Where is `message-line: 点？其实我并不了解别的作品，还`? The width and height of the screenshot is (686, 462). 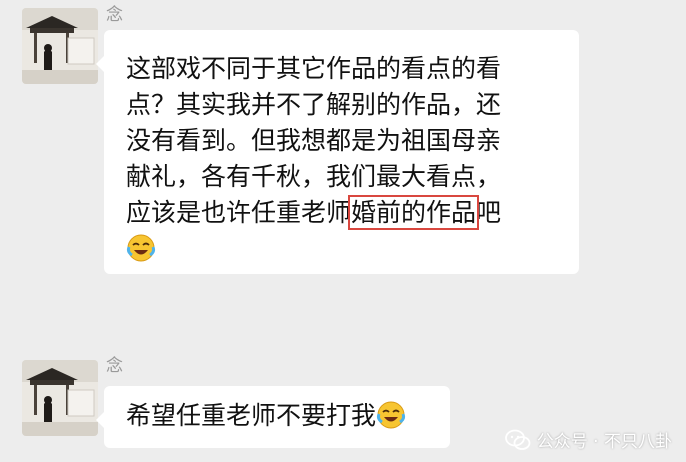
message-line: 点？其实我并不了解别的作品，还 is located at coordinates (314, 104).